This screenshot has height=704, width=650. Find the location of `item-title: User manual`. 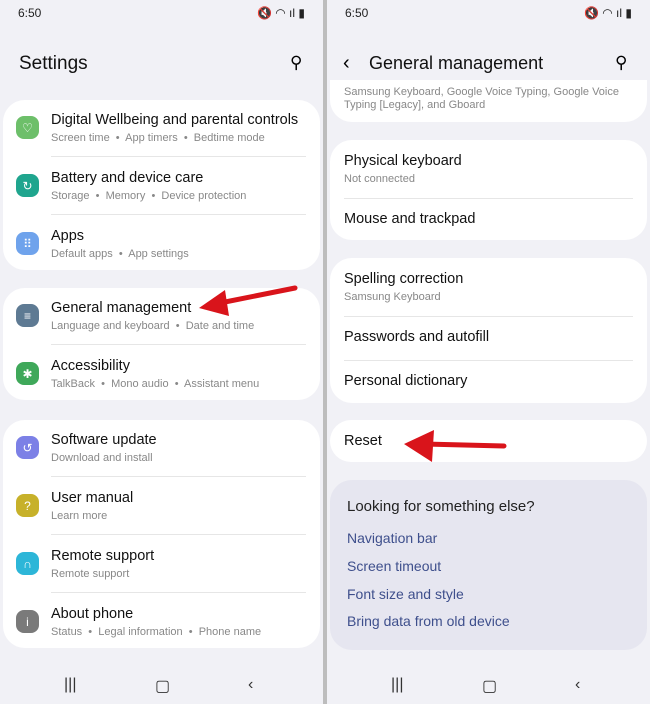

item-title: User manual is located at coordinates (92, 498).